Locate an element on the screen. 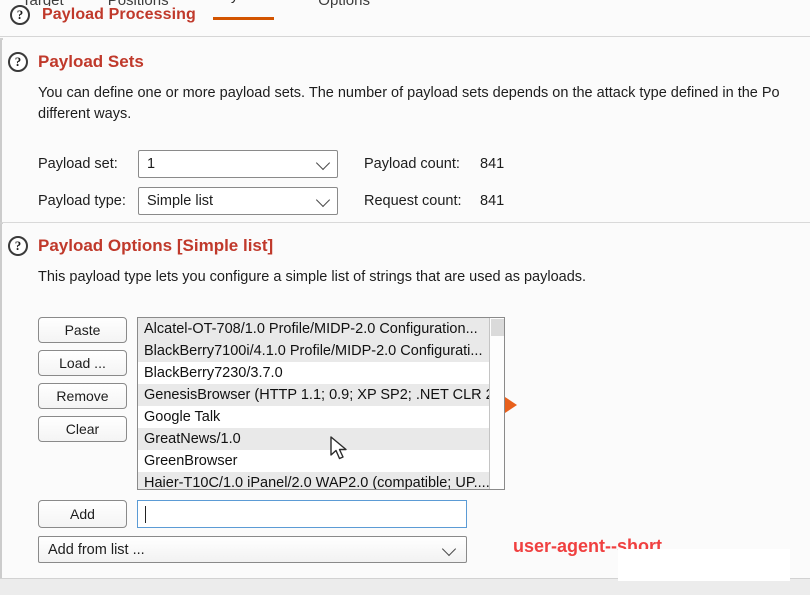 This screenshot has height=595, width=810. mouse-cursor-icon is located at coordinates (339, 451).